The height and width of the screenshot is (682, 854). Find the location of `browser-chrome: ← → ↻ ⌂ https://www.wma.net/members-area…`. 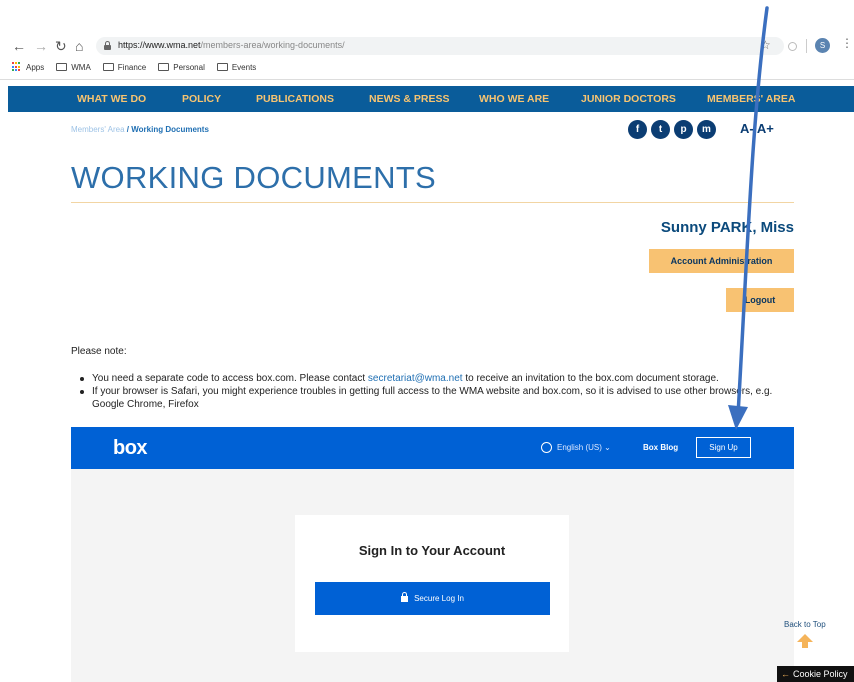

browser-chrome: ← → ↻ ⌂ https://www.wma.net/members-area… is located at coordinates (427, 40).